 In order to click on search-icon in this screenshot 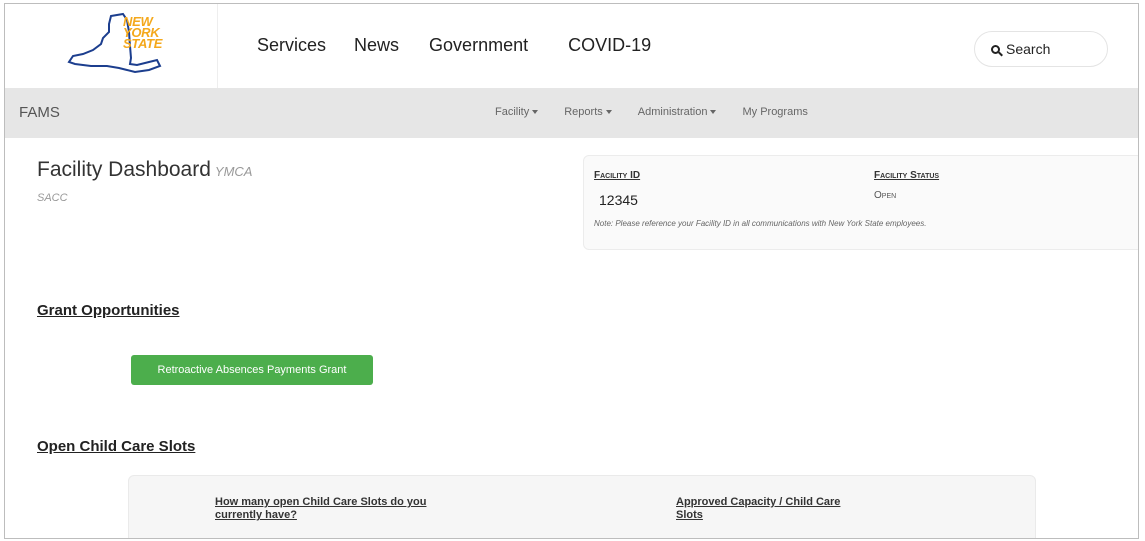, I will do `click(995, 49)`.